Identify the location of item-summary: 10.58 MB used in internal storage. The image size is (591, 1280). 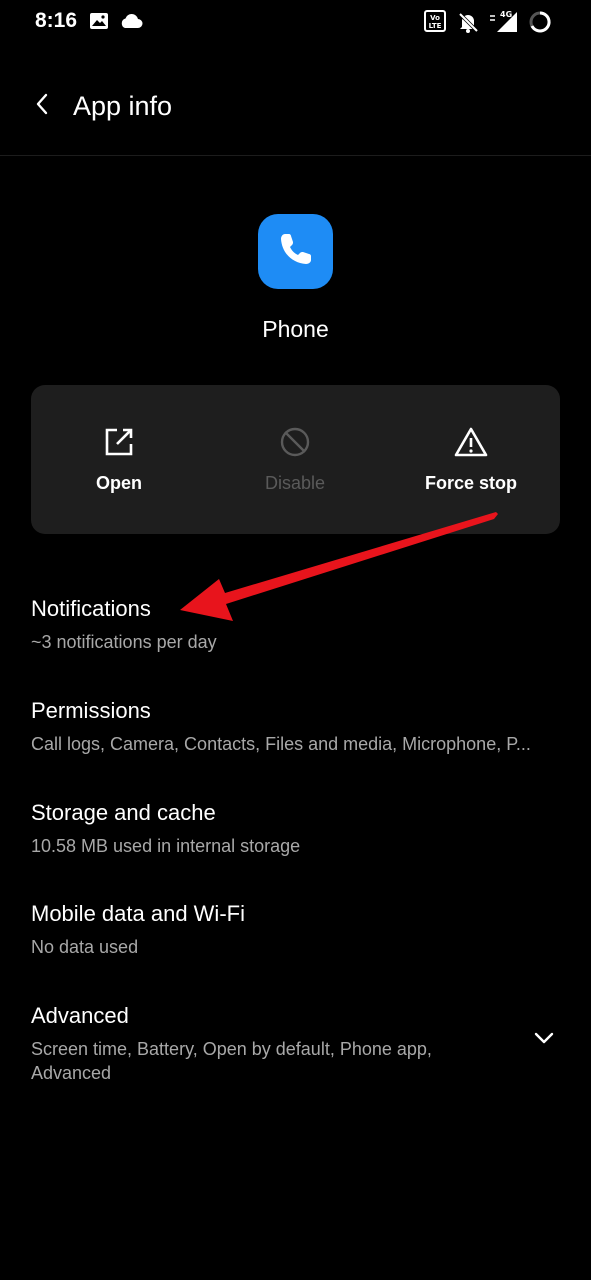
(166, 846).